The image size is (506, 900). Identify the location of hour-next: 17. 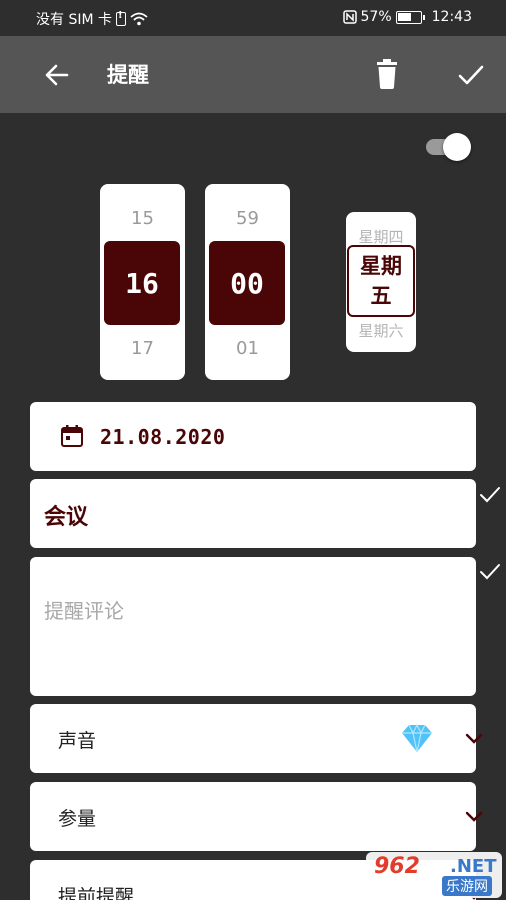
(142, 348).